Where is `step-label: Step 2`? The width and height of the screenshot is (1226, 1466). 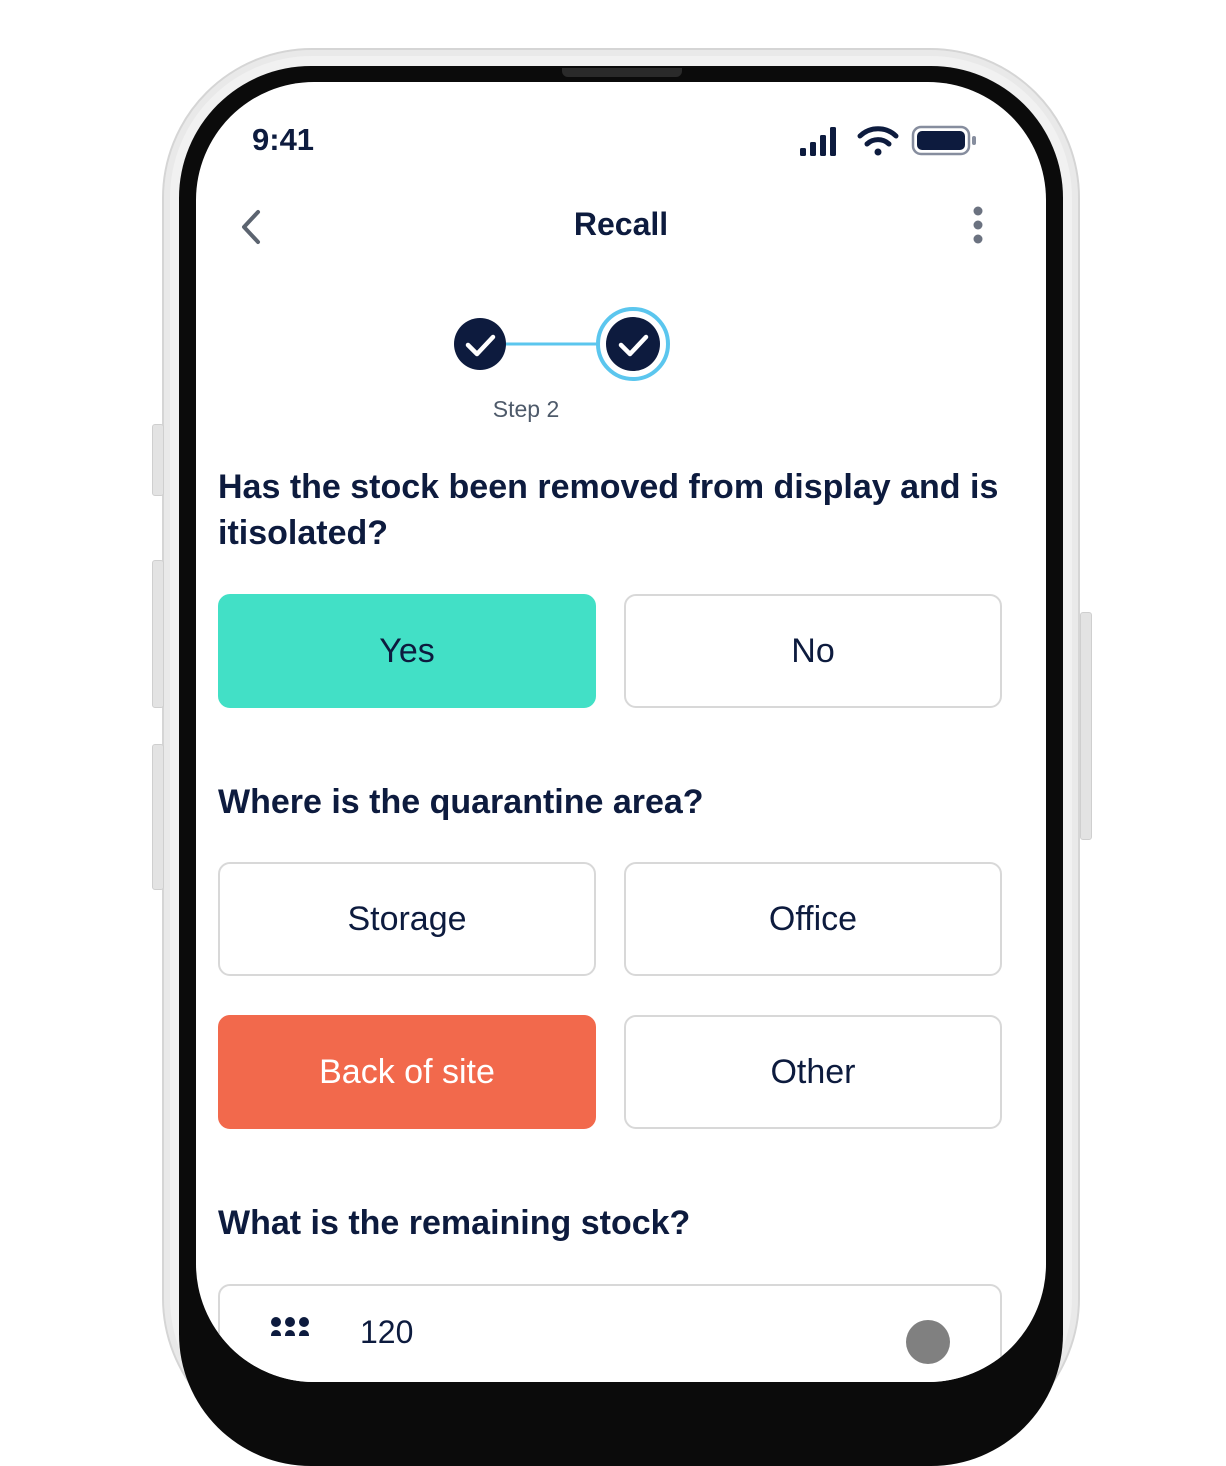
step-label: Step 2 is located at coordinates (526, 409).